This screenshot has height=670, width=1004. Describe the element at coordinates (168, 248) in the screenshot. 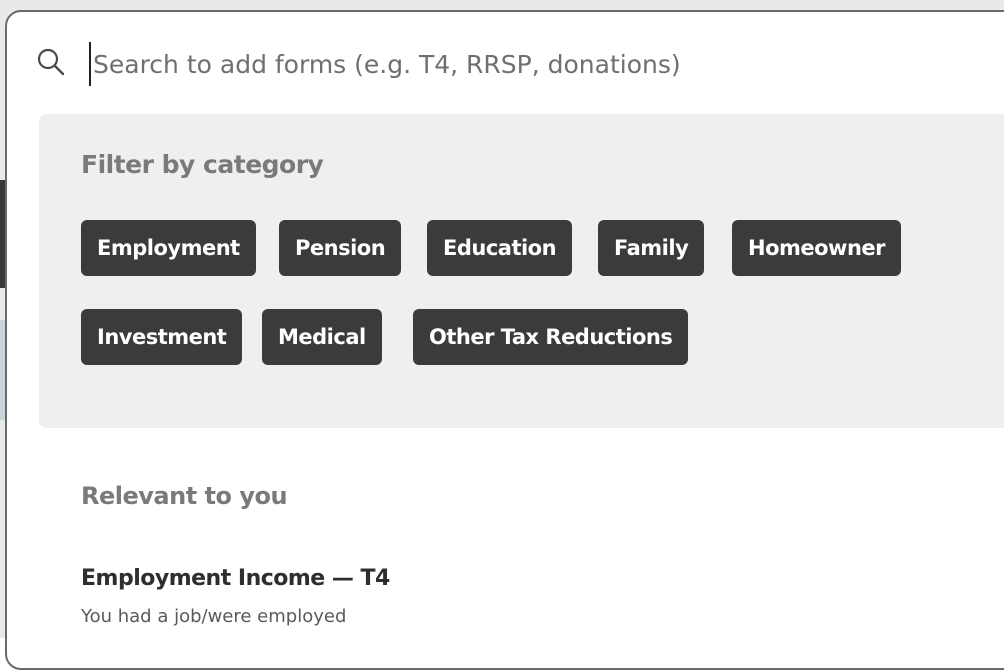

I see `category-chip-employment: Employment` at that location.